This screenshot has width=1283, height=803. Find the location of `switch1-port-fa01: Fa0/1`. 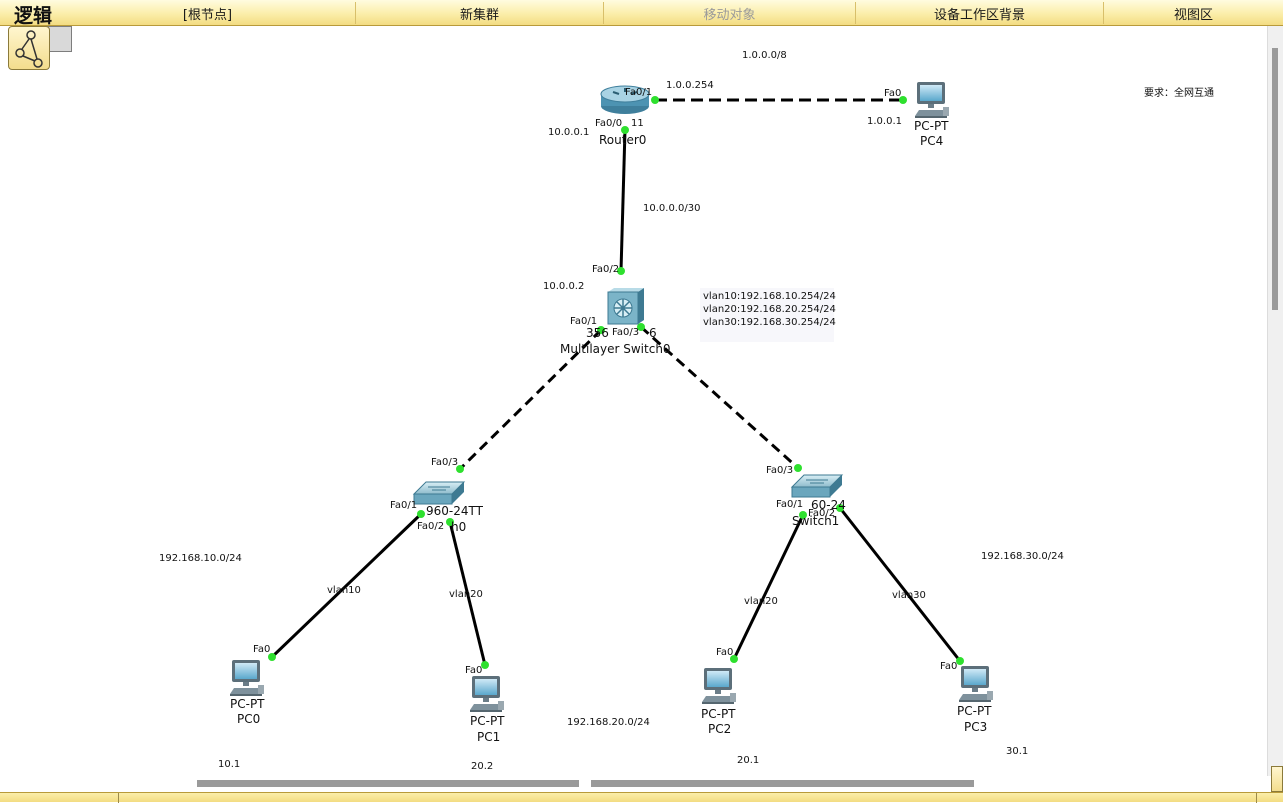

switch1-port-fa01: Fa0/1 is located at coordinates (790, 504).